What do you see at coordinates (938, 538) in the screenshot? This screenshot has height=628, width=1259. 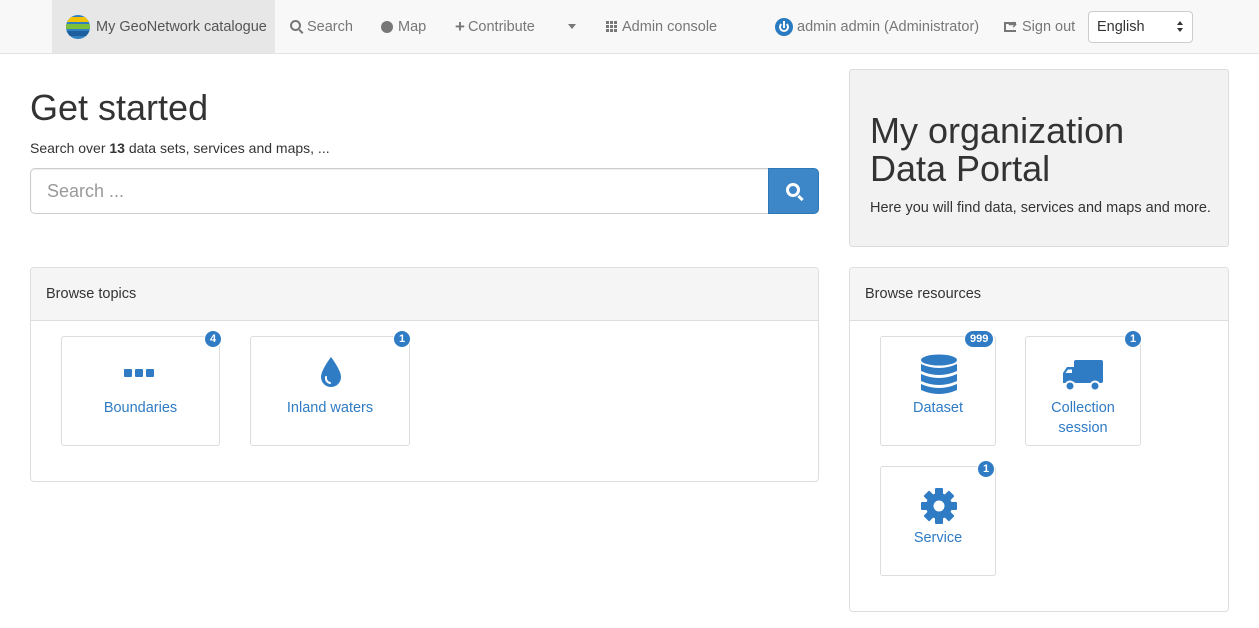 I see `resource-label: Service` at bounding box center [938, 538].